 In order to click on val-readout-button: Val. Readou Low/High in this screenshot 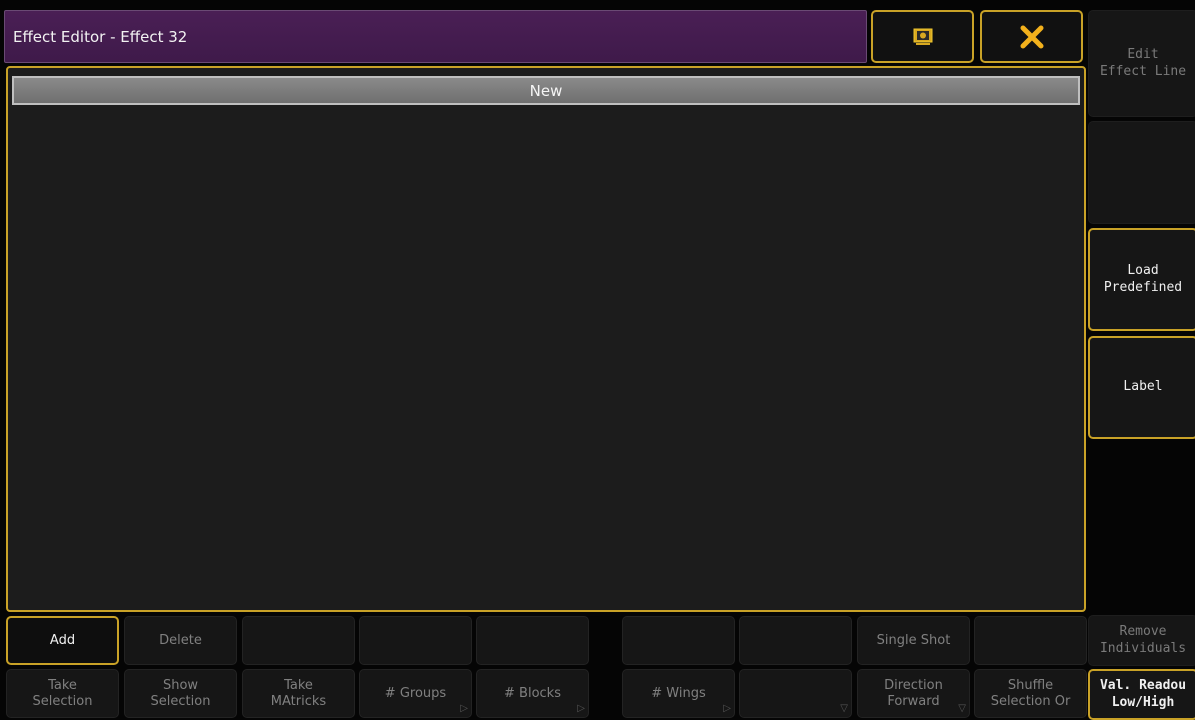, I will do `click(1141, 694)`.